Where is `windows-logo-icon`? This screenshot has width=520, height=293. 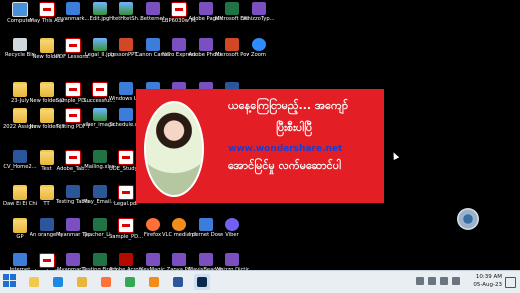
windows-logo-icon is located at coordinates (6, 277).